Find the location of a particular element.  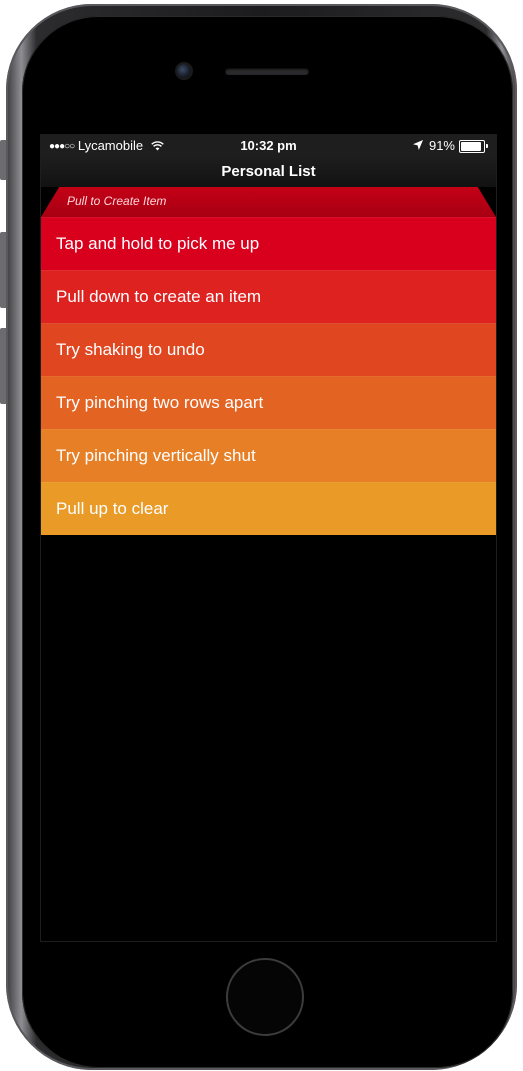

battery-level is located at coordinates (471, 146).